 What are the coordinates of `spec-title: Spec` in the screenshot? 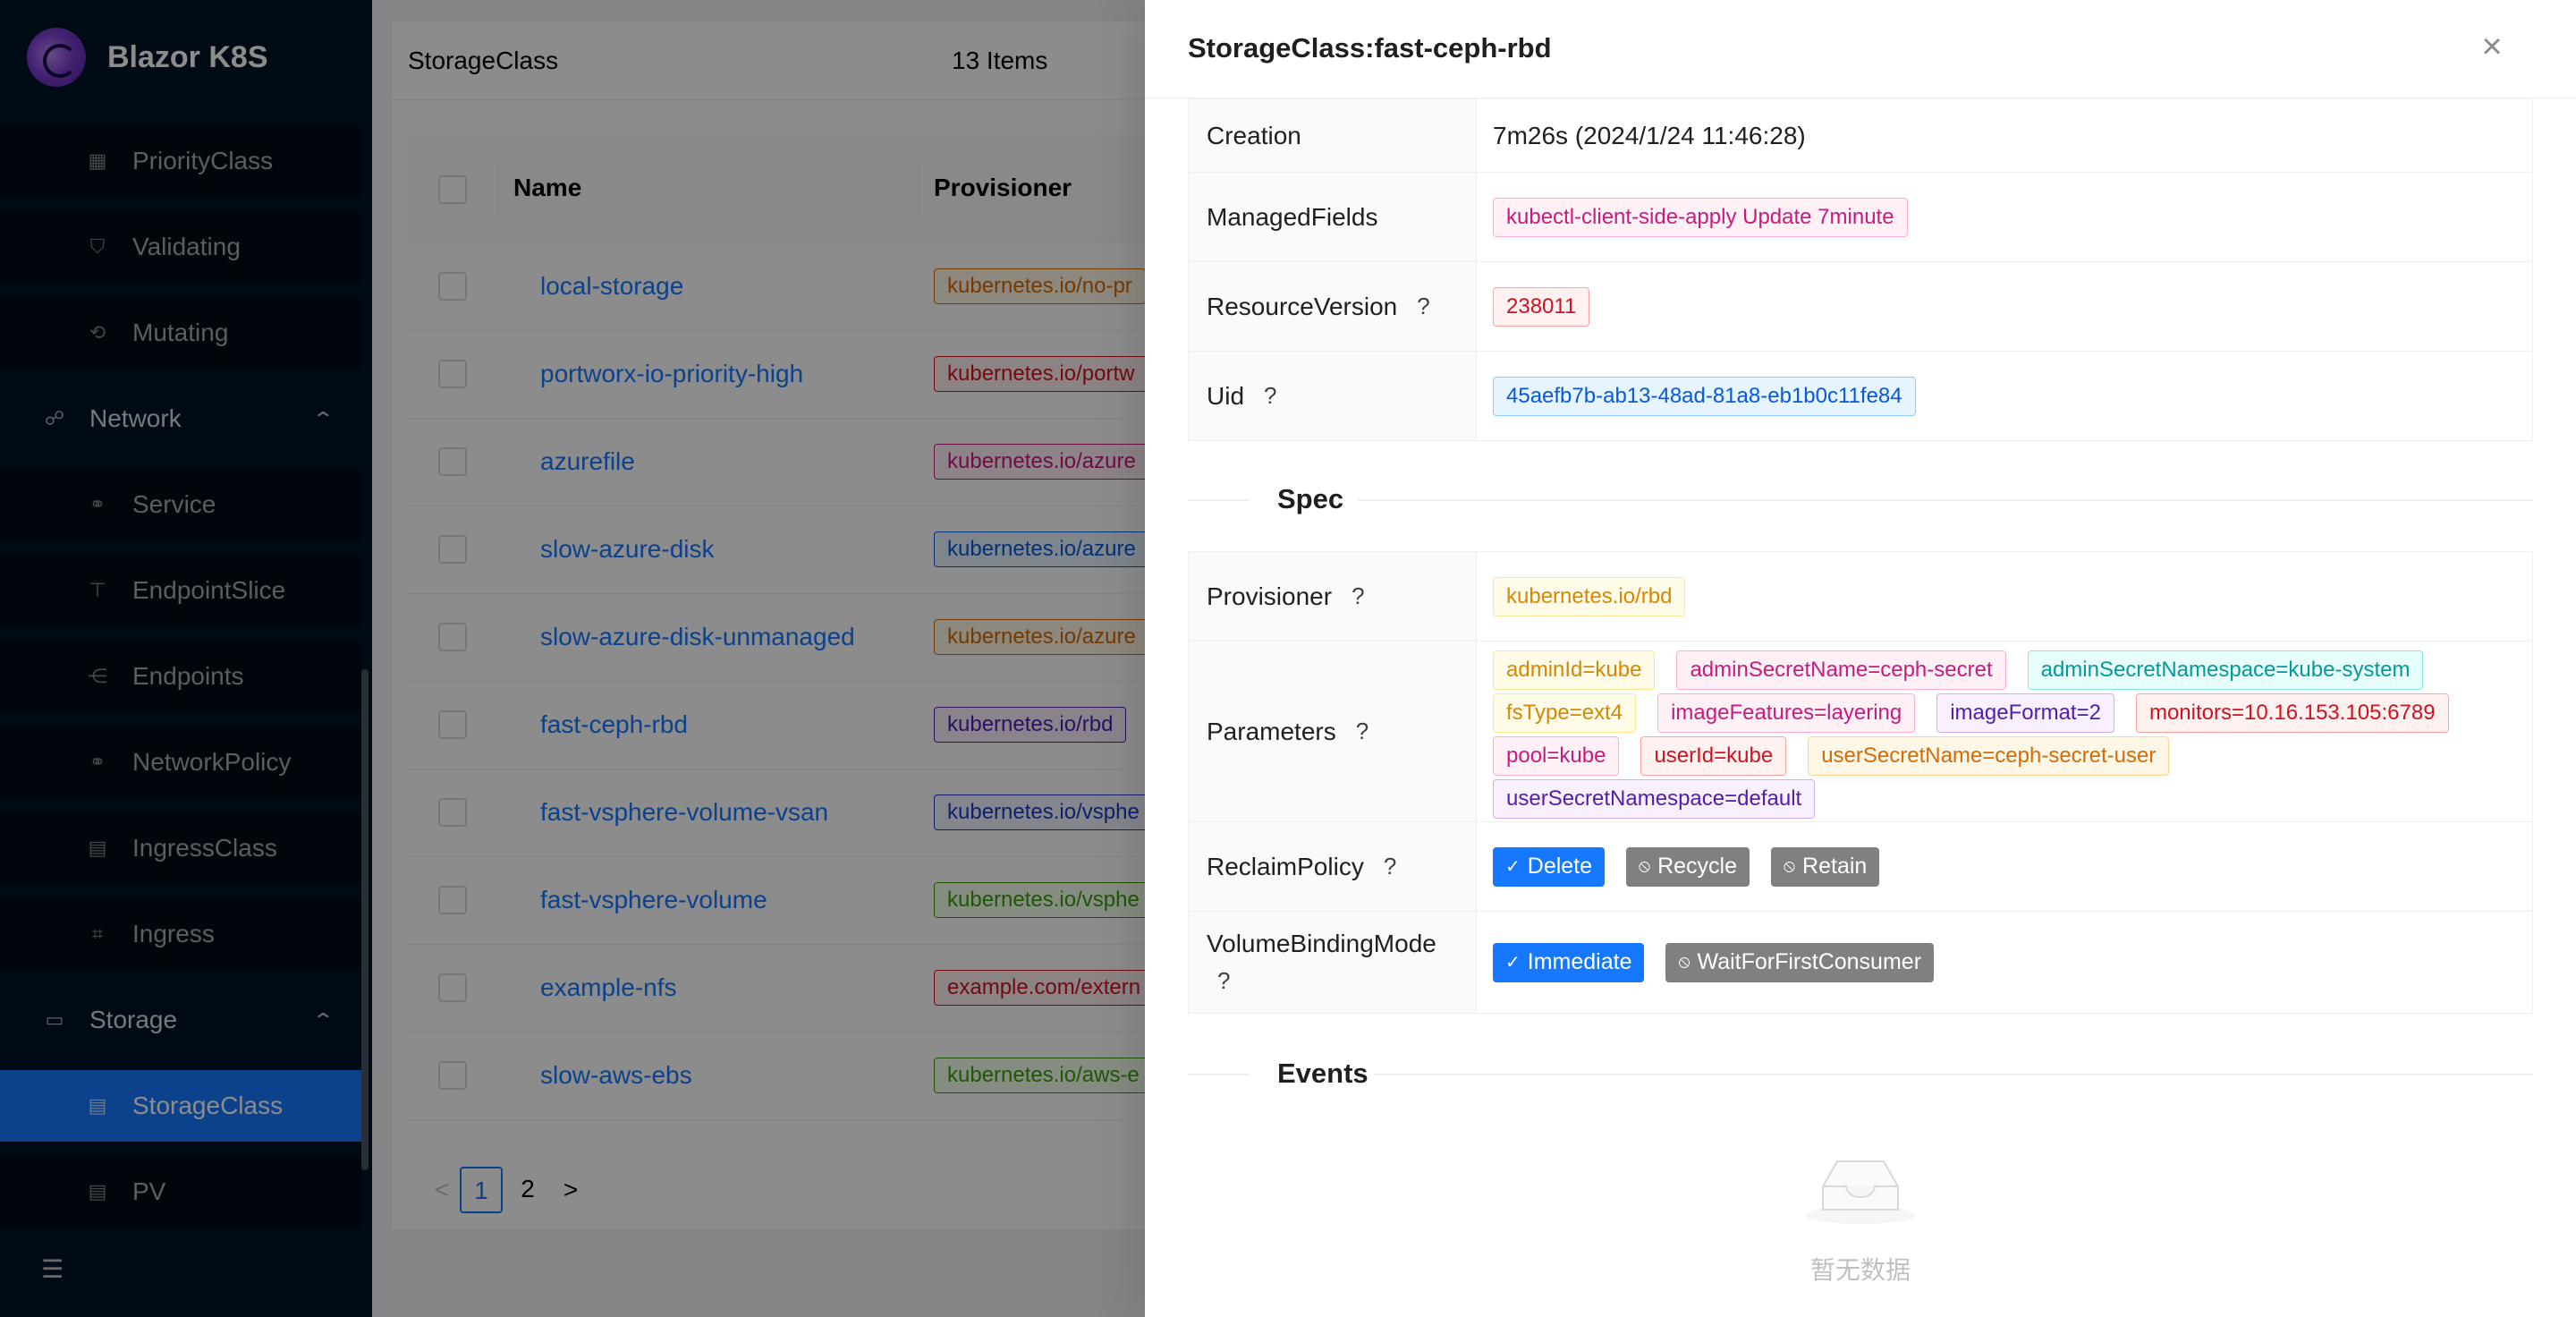 It's located at (1310, 498).